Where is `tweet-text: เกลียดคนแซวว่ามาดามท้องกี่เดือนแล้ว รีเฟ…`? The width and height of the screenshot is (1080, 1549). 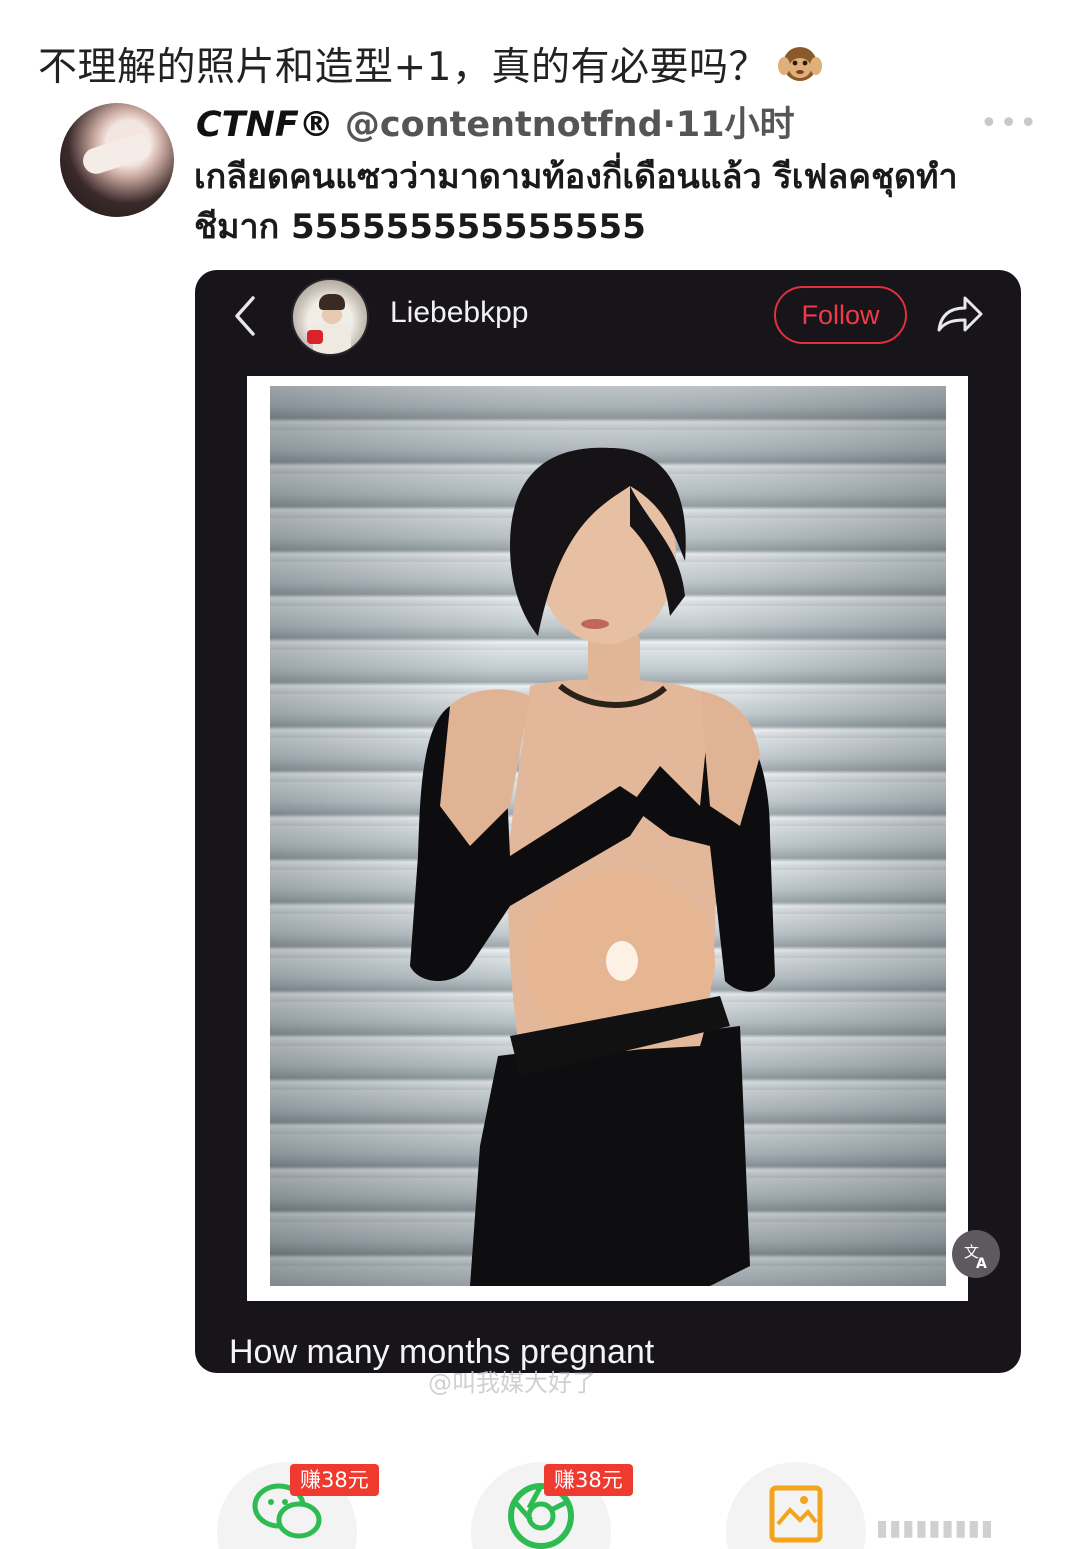 tweet-text: เกลียดคนแซวว่ามาดามท้องกี่เดือนแล้ว รีเฟ… is located at coordinates (609, 202).